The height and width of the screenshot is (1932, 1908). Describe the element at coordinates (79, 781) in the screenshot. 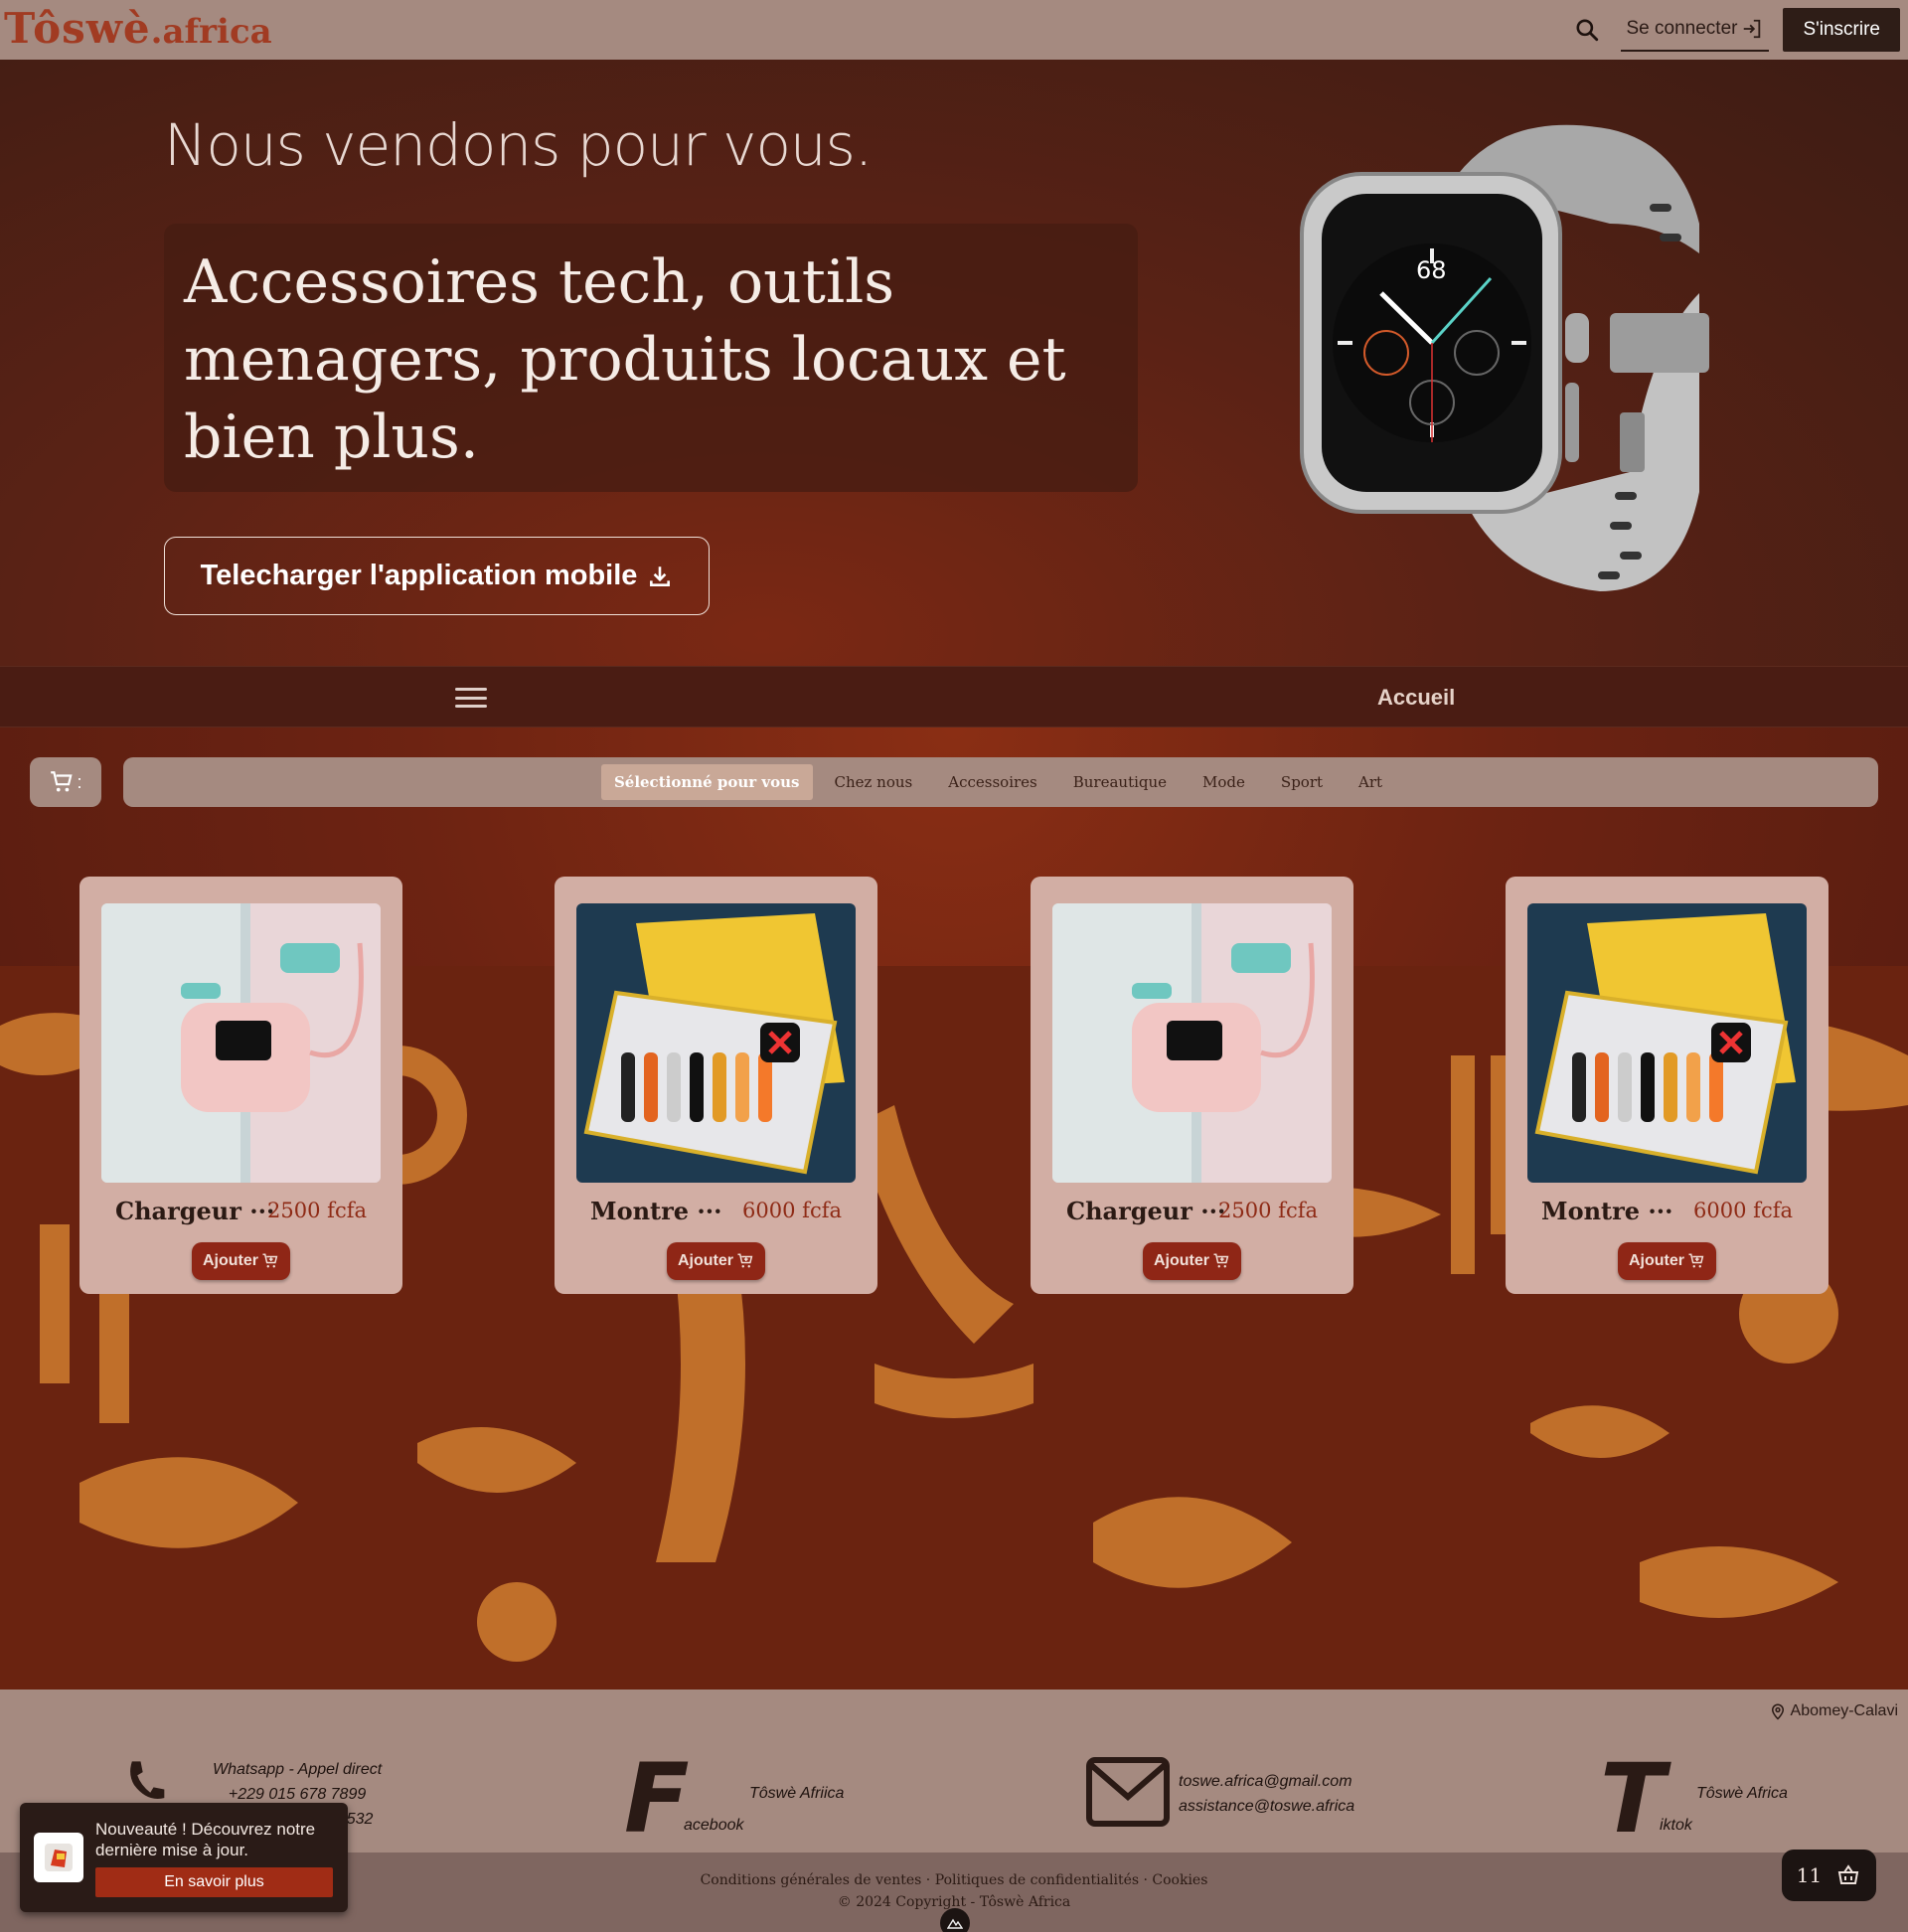

I see `cart-chip-suffix: :` at that location.